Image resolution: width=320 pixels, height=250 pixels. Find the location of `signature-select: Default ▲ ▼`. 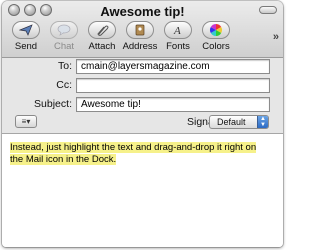

signature-select: Default ▲ ▼ is located at coordinates (239, 122).